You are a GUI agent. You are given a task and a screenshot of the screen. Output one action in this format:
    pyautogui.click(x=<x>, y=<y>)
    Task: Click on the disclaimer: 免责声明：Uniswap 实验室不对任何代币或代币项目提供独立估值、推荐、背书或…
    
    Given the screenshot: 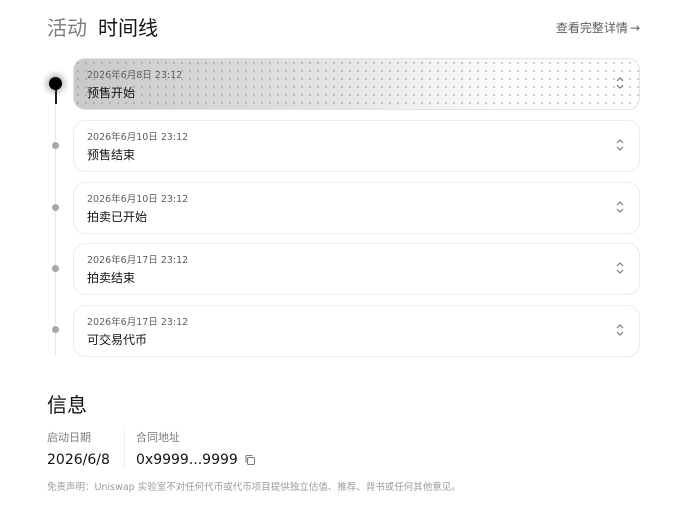 What is the action you would take?
    pyautogui.click(x=254, y=487)
    